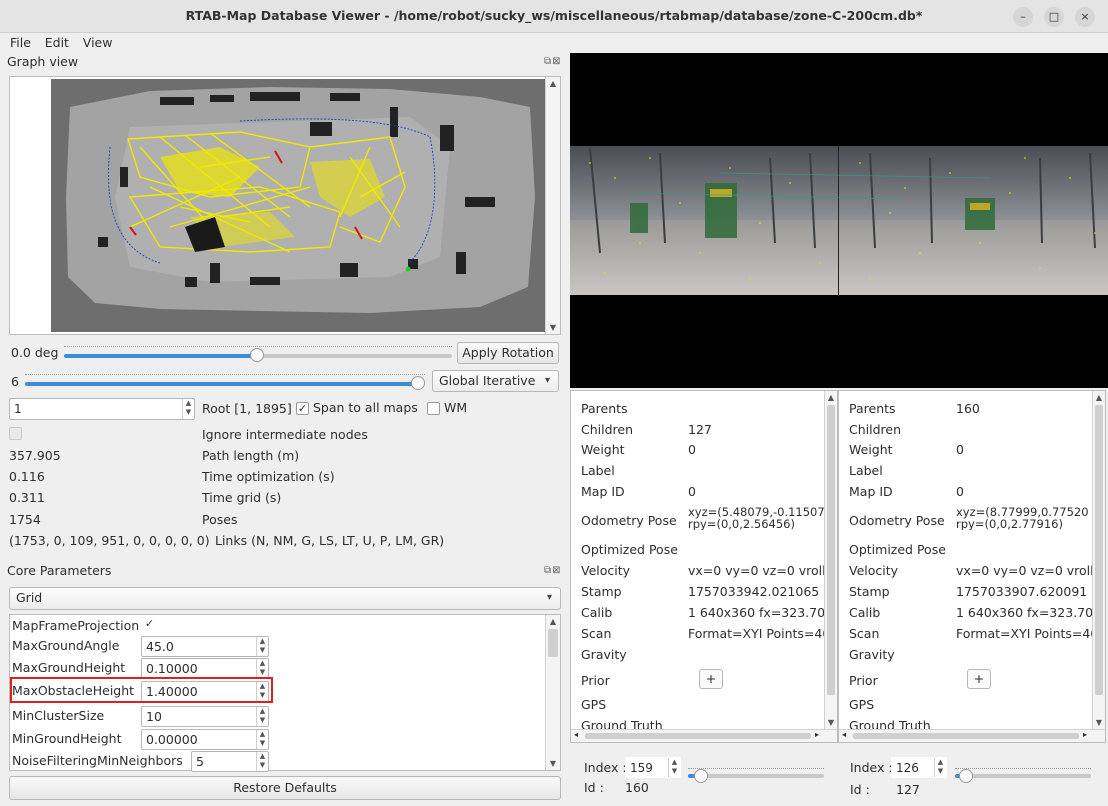 The height and width of the screenshot is (806, 1108). I want to click on checkbox-disabled-icon, so click(15, 433).